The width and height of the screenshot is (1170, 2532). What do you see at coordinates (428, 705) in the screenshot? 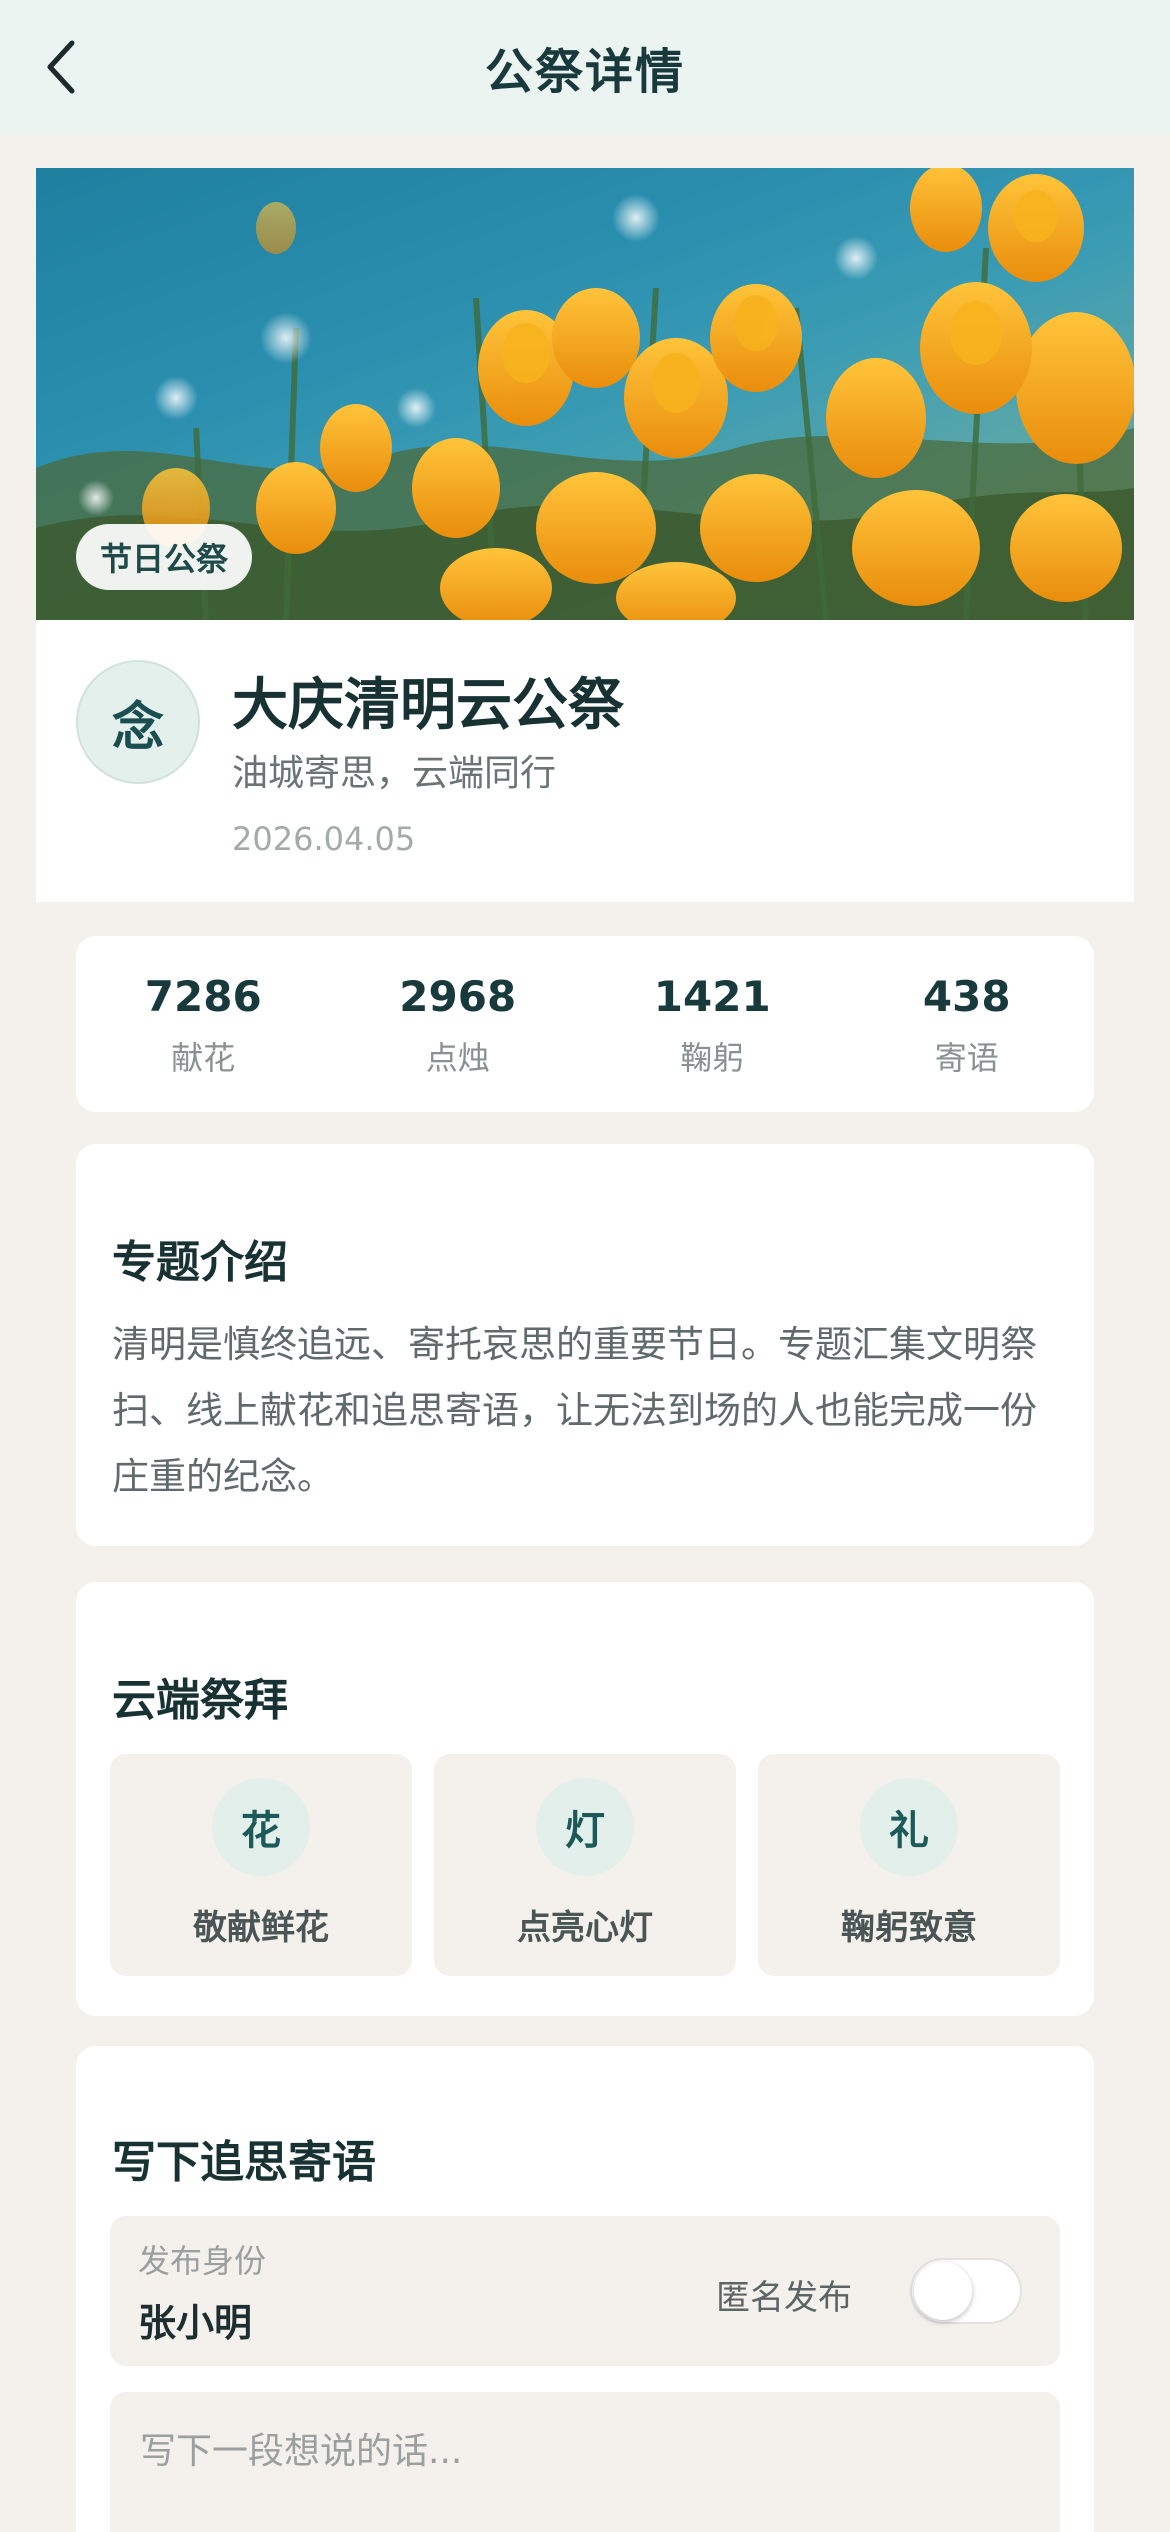
I see `memorial-title: 大庆清明云公祭` at bounding box center [428, 705].